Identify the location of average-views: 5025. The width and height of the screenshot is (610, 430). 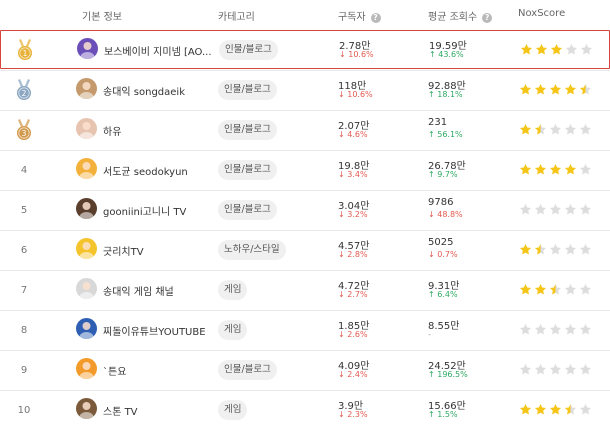
(441, 242).